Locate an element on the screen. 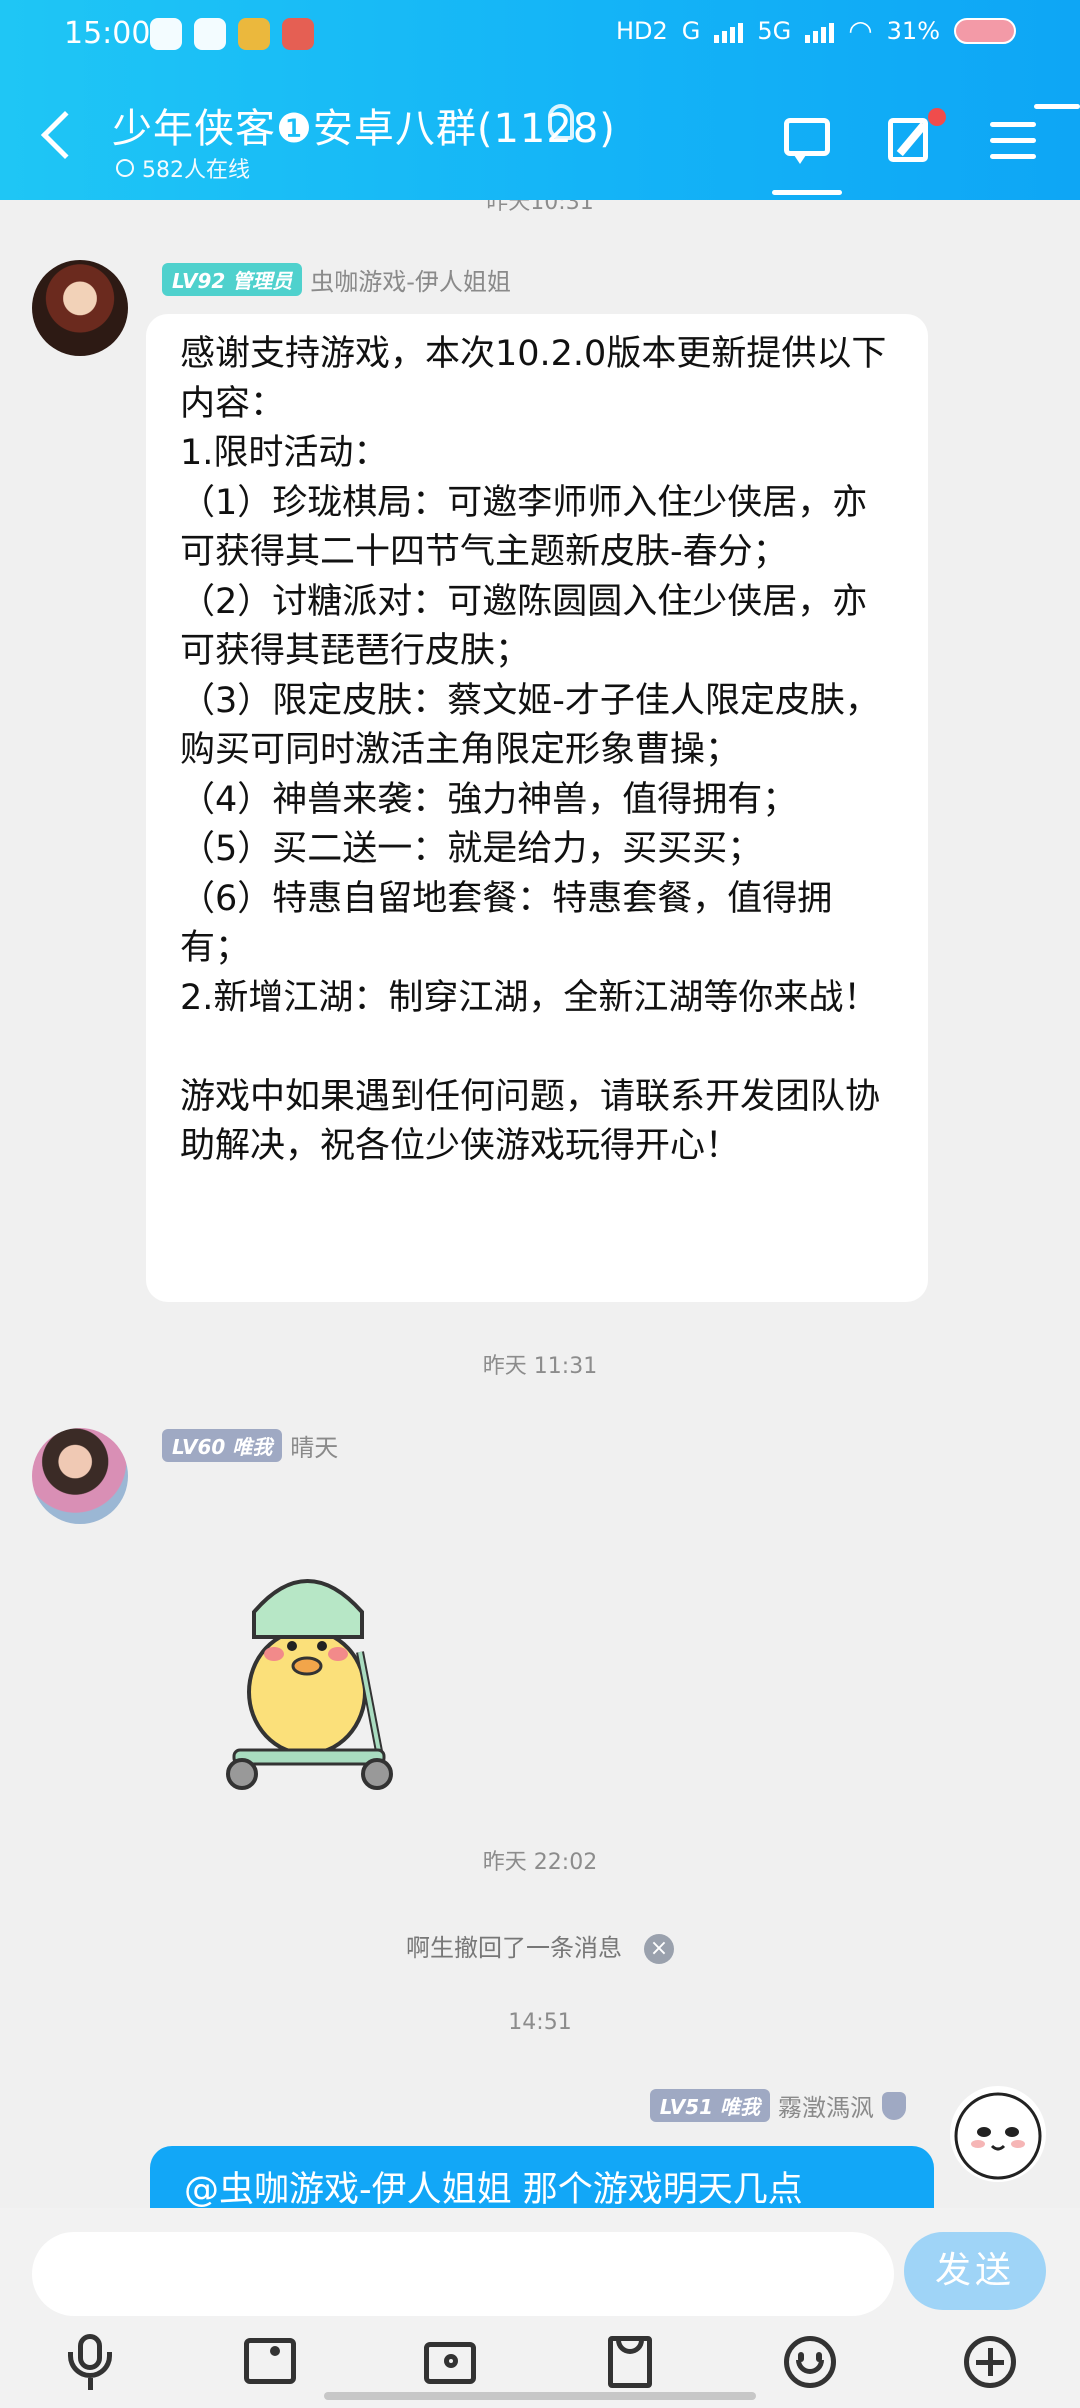 This screenshot has width=1080, height=2408. message-input is located at coordinates (463, 2274).